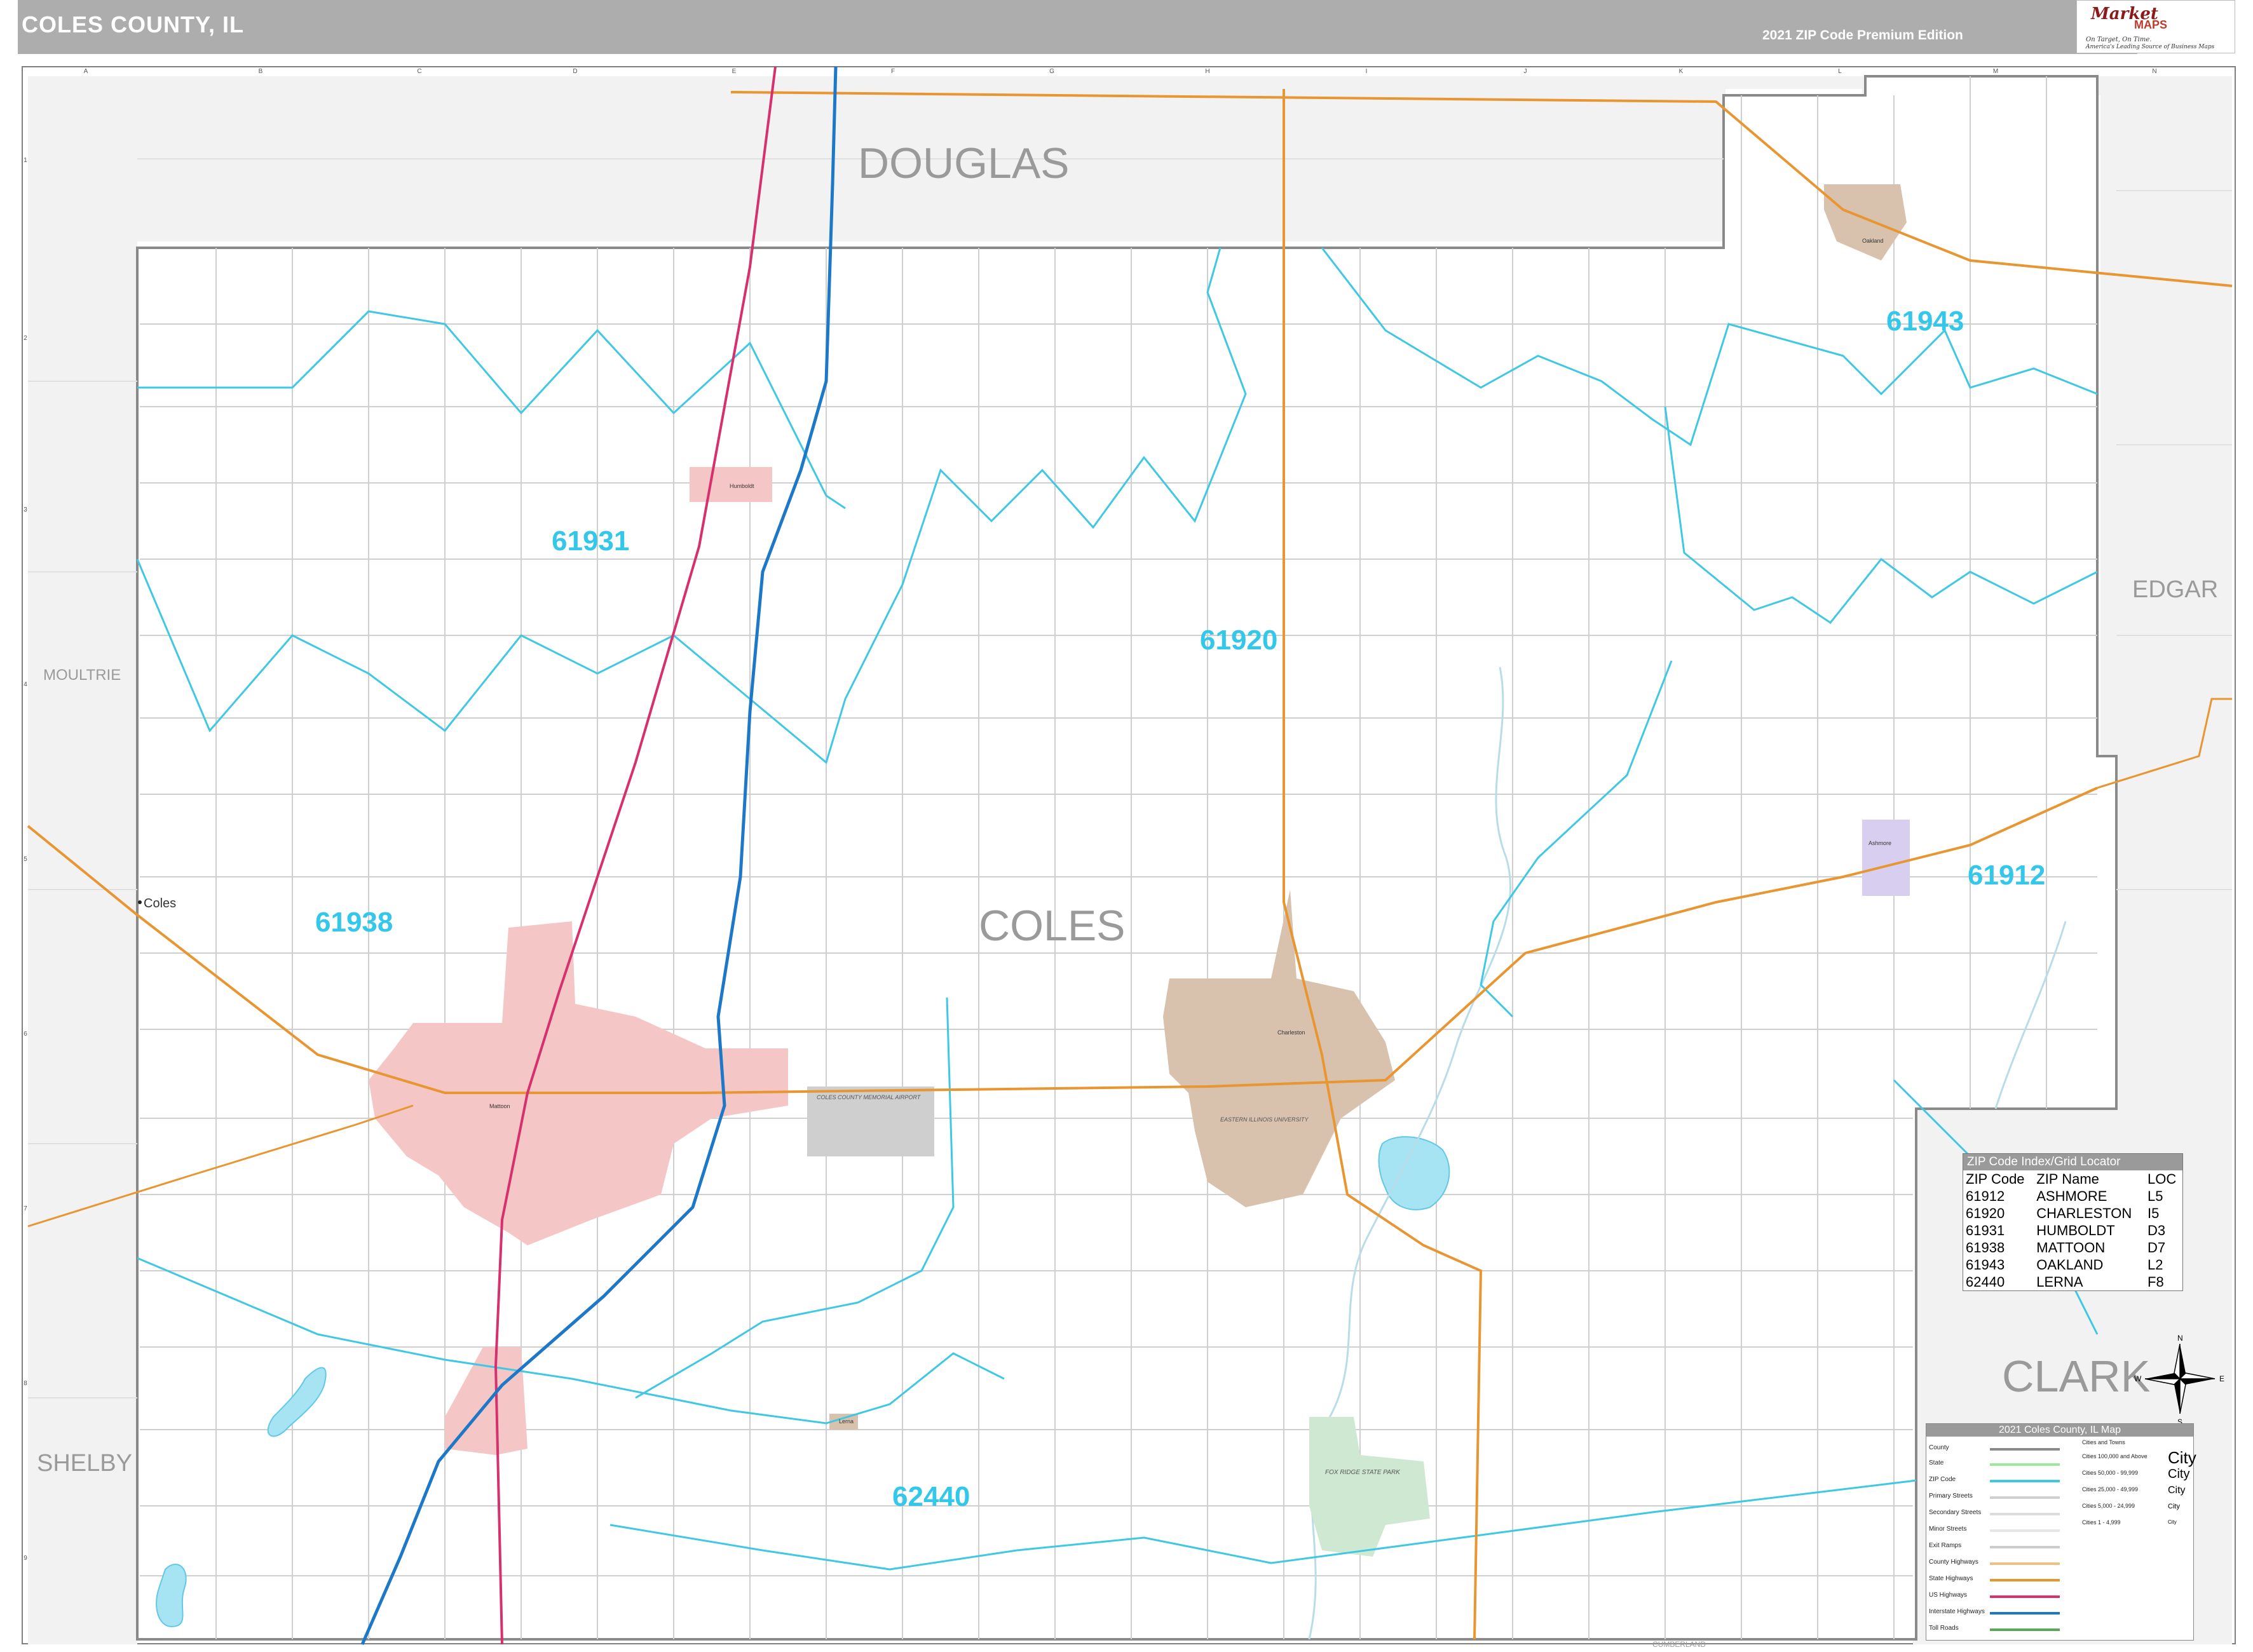  I want to click on place-label-charleston: Charleston, so click(1291, 1032).